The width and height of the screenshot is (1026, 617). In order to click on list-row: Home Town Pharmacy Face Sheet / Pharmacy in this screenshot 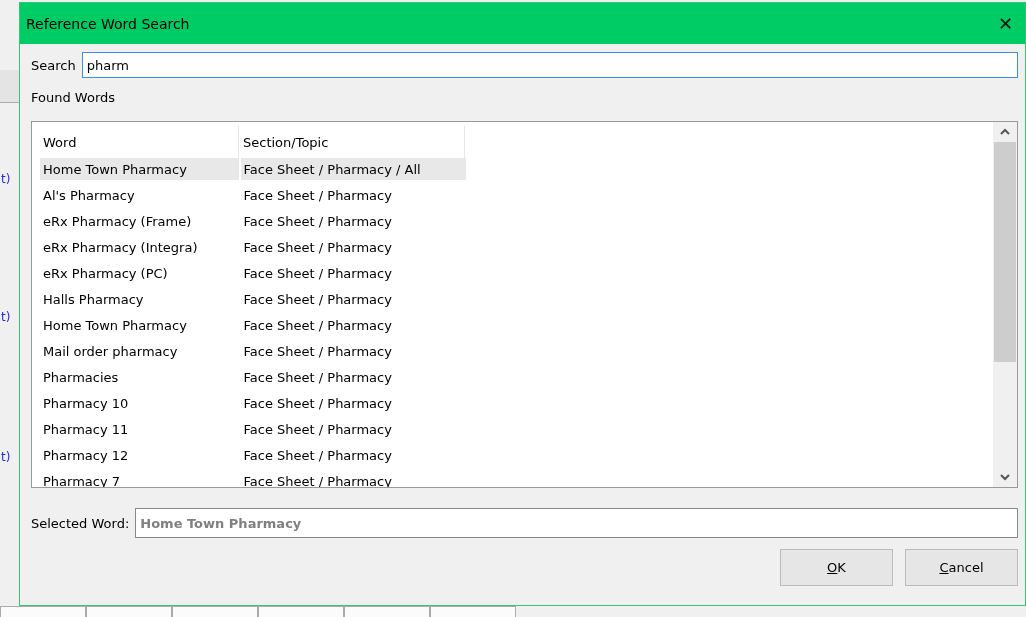, I will do `click(253, 325)`.